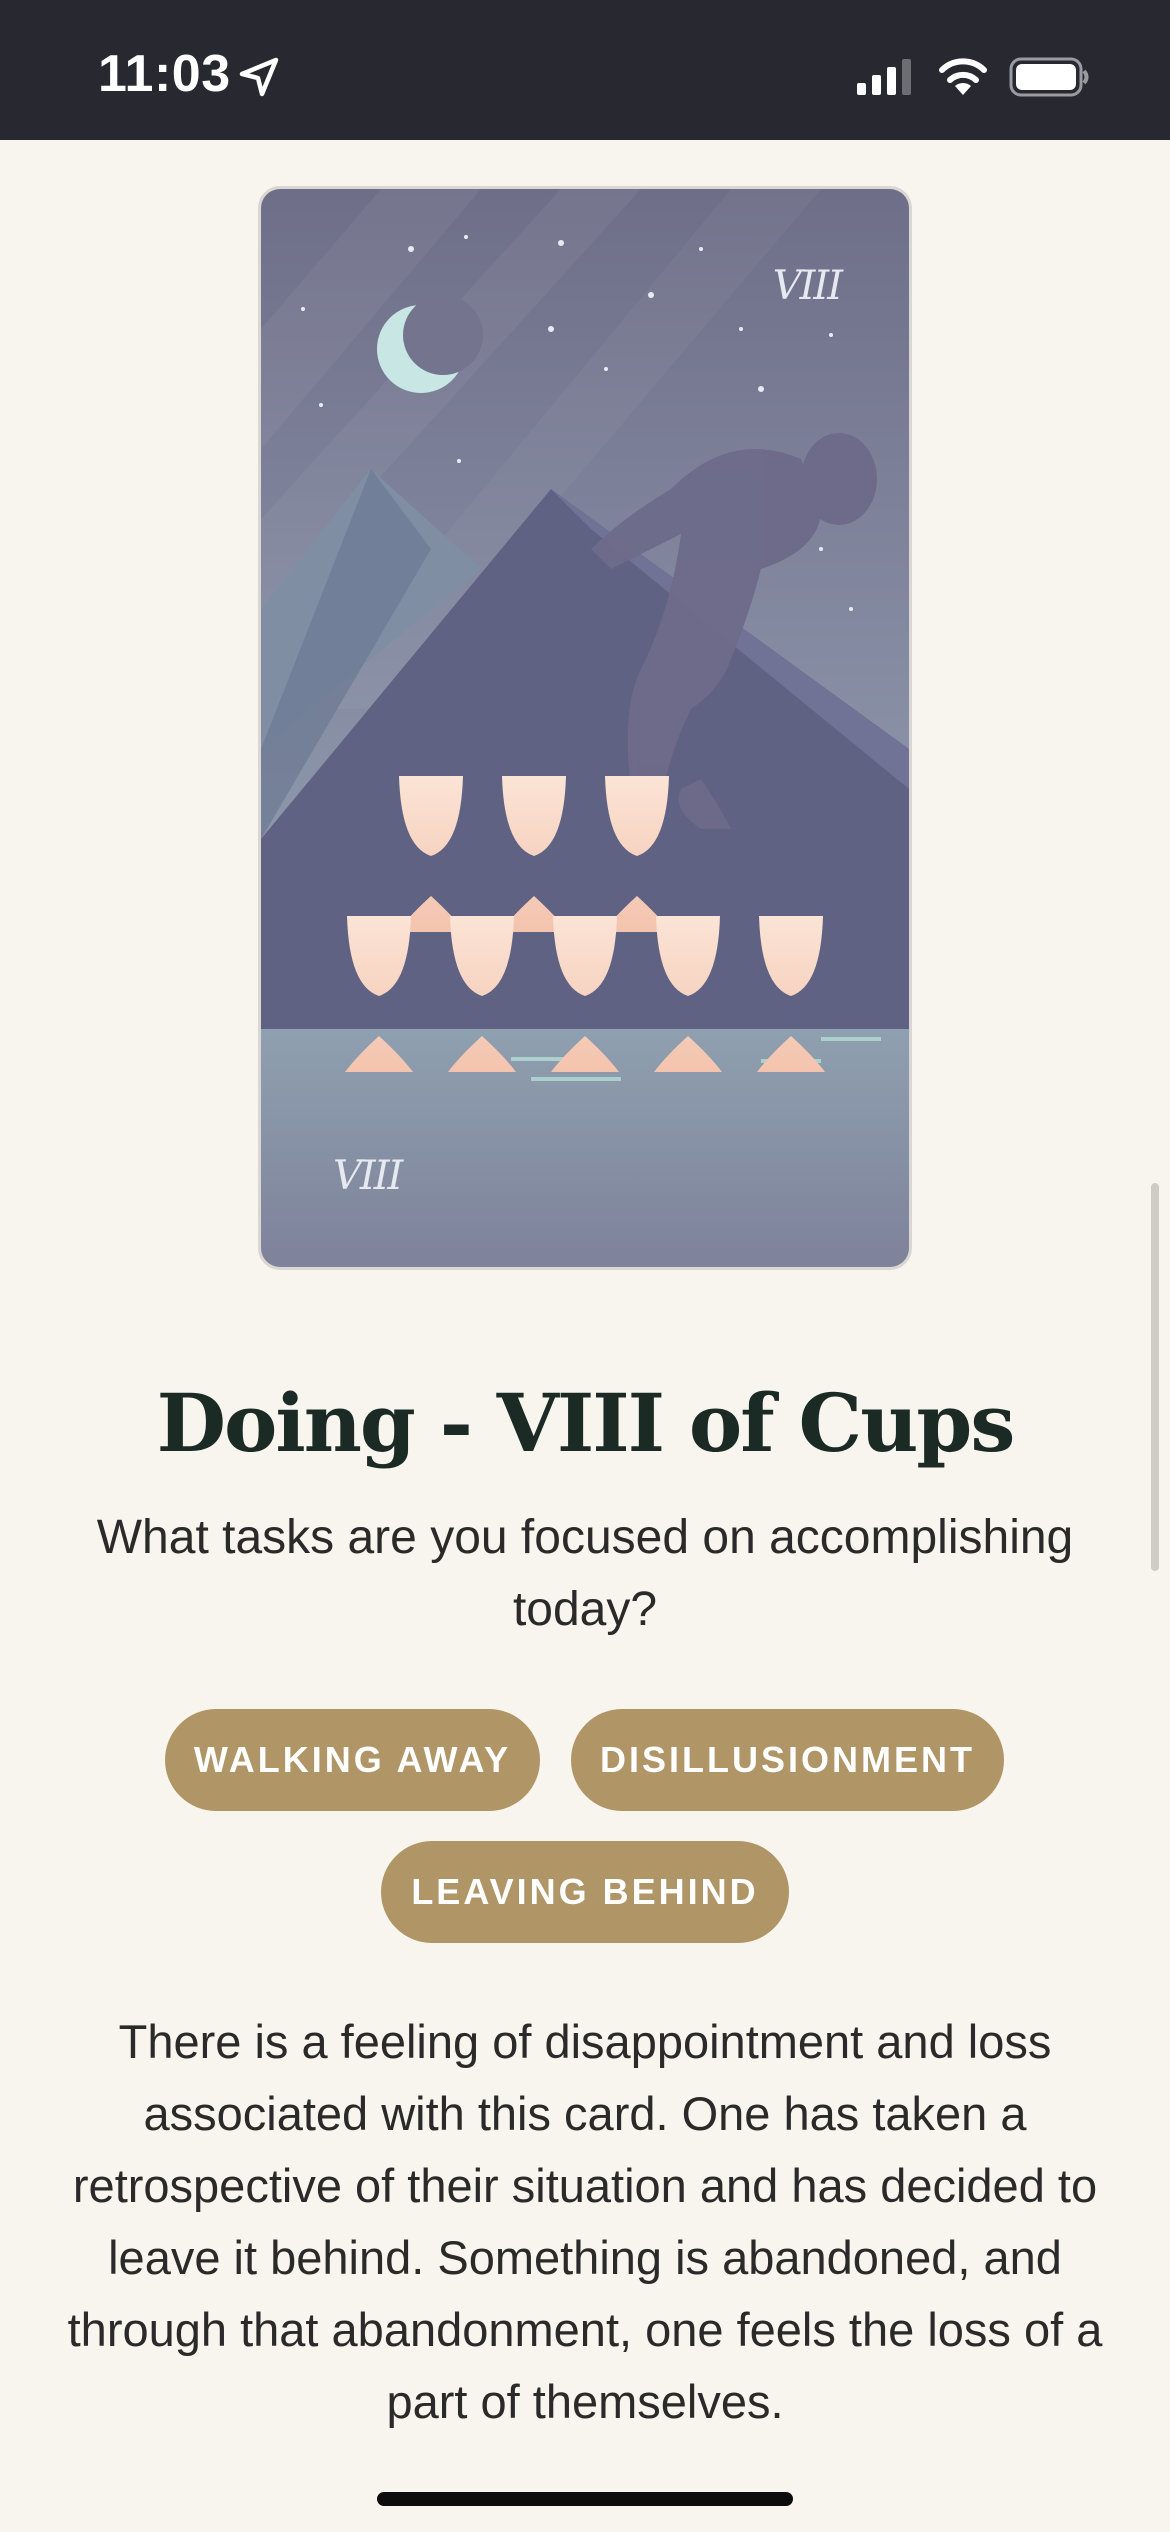  Describe the element at coordinates (884, 77) in the screenshot. I see `cellular-signal-icon` at that location.